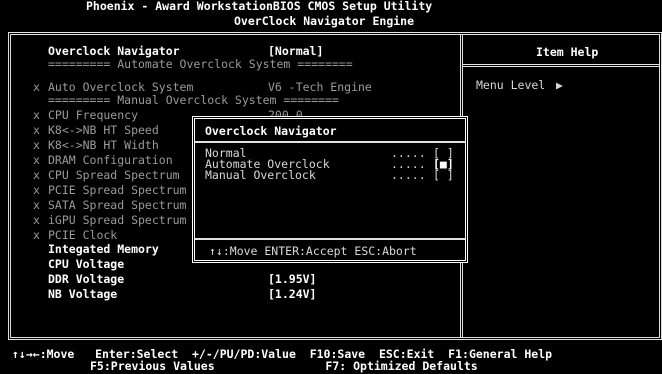 This screenshot has height=374, width=662. What do you see at coordinates (292, 294) in the screenshot?
I see `nb-voltage-value: [1.24V]` at bounding box center [292, 294].